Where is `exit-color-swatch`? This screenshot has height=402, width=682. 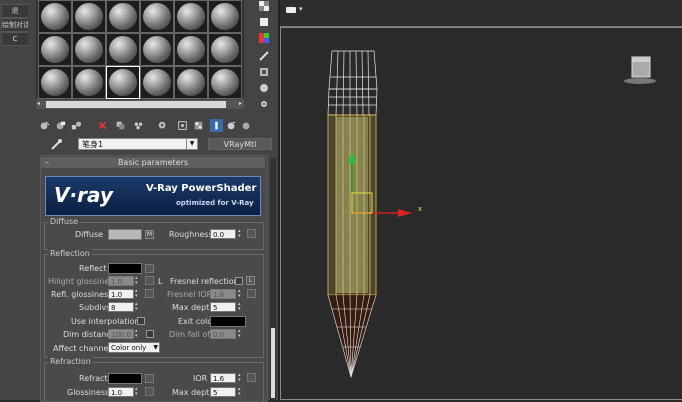
exit-color-swatch is located at coordinates (228, 321).